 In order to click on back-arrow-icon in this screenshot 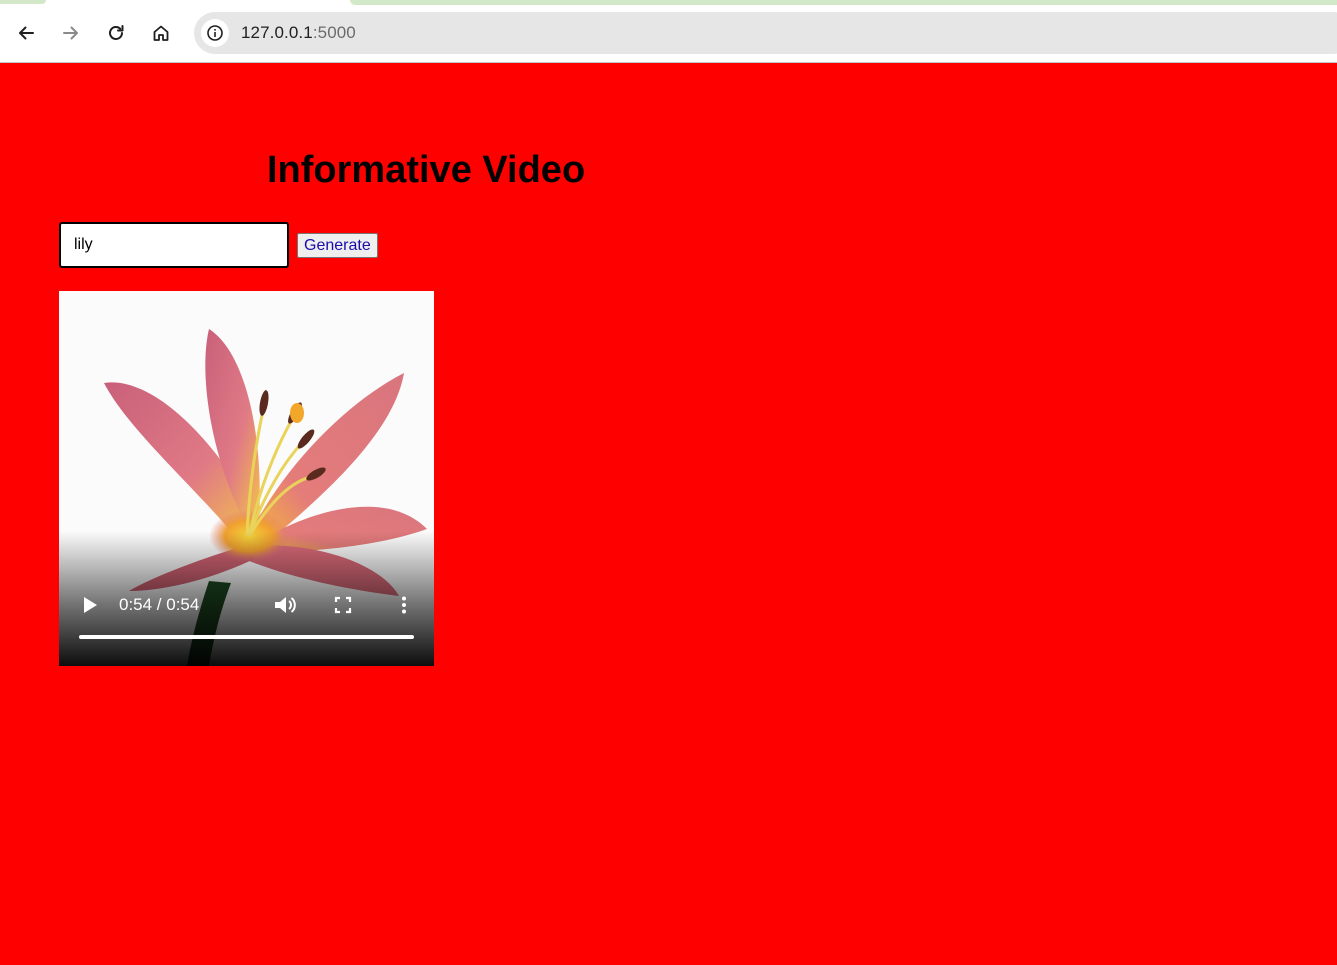, I will do `click(26, 33)`.